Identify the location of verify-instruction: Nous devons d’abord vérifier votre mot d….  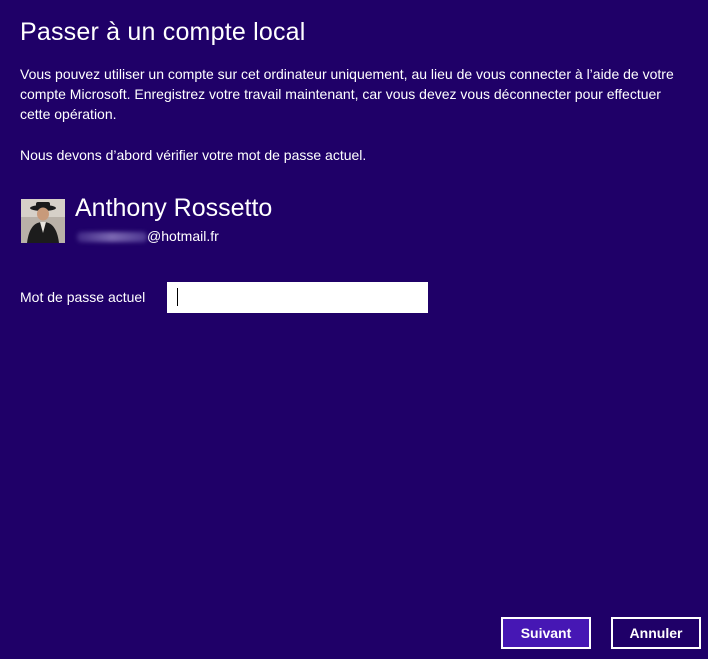
(193, 155).